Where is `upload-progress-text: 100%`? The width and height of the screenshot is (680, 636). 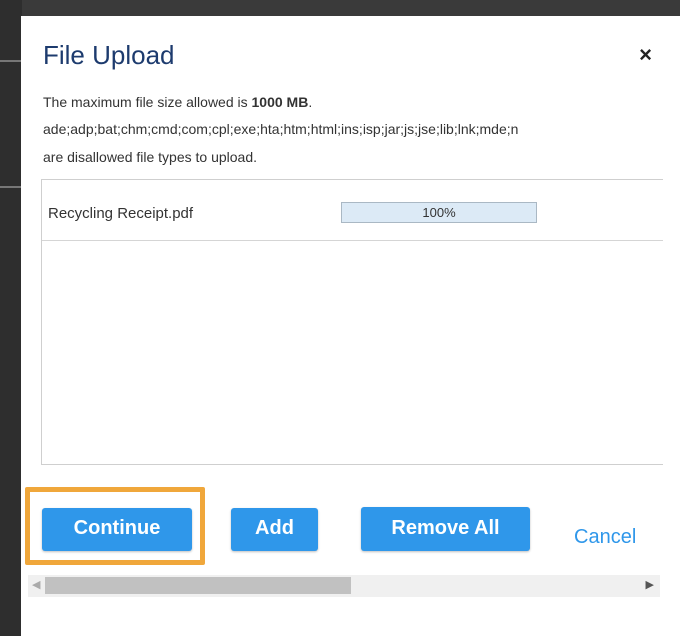 upload-progress-text: 100% is located at coordinates (439, 212).